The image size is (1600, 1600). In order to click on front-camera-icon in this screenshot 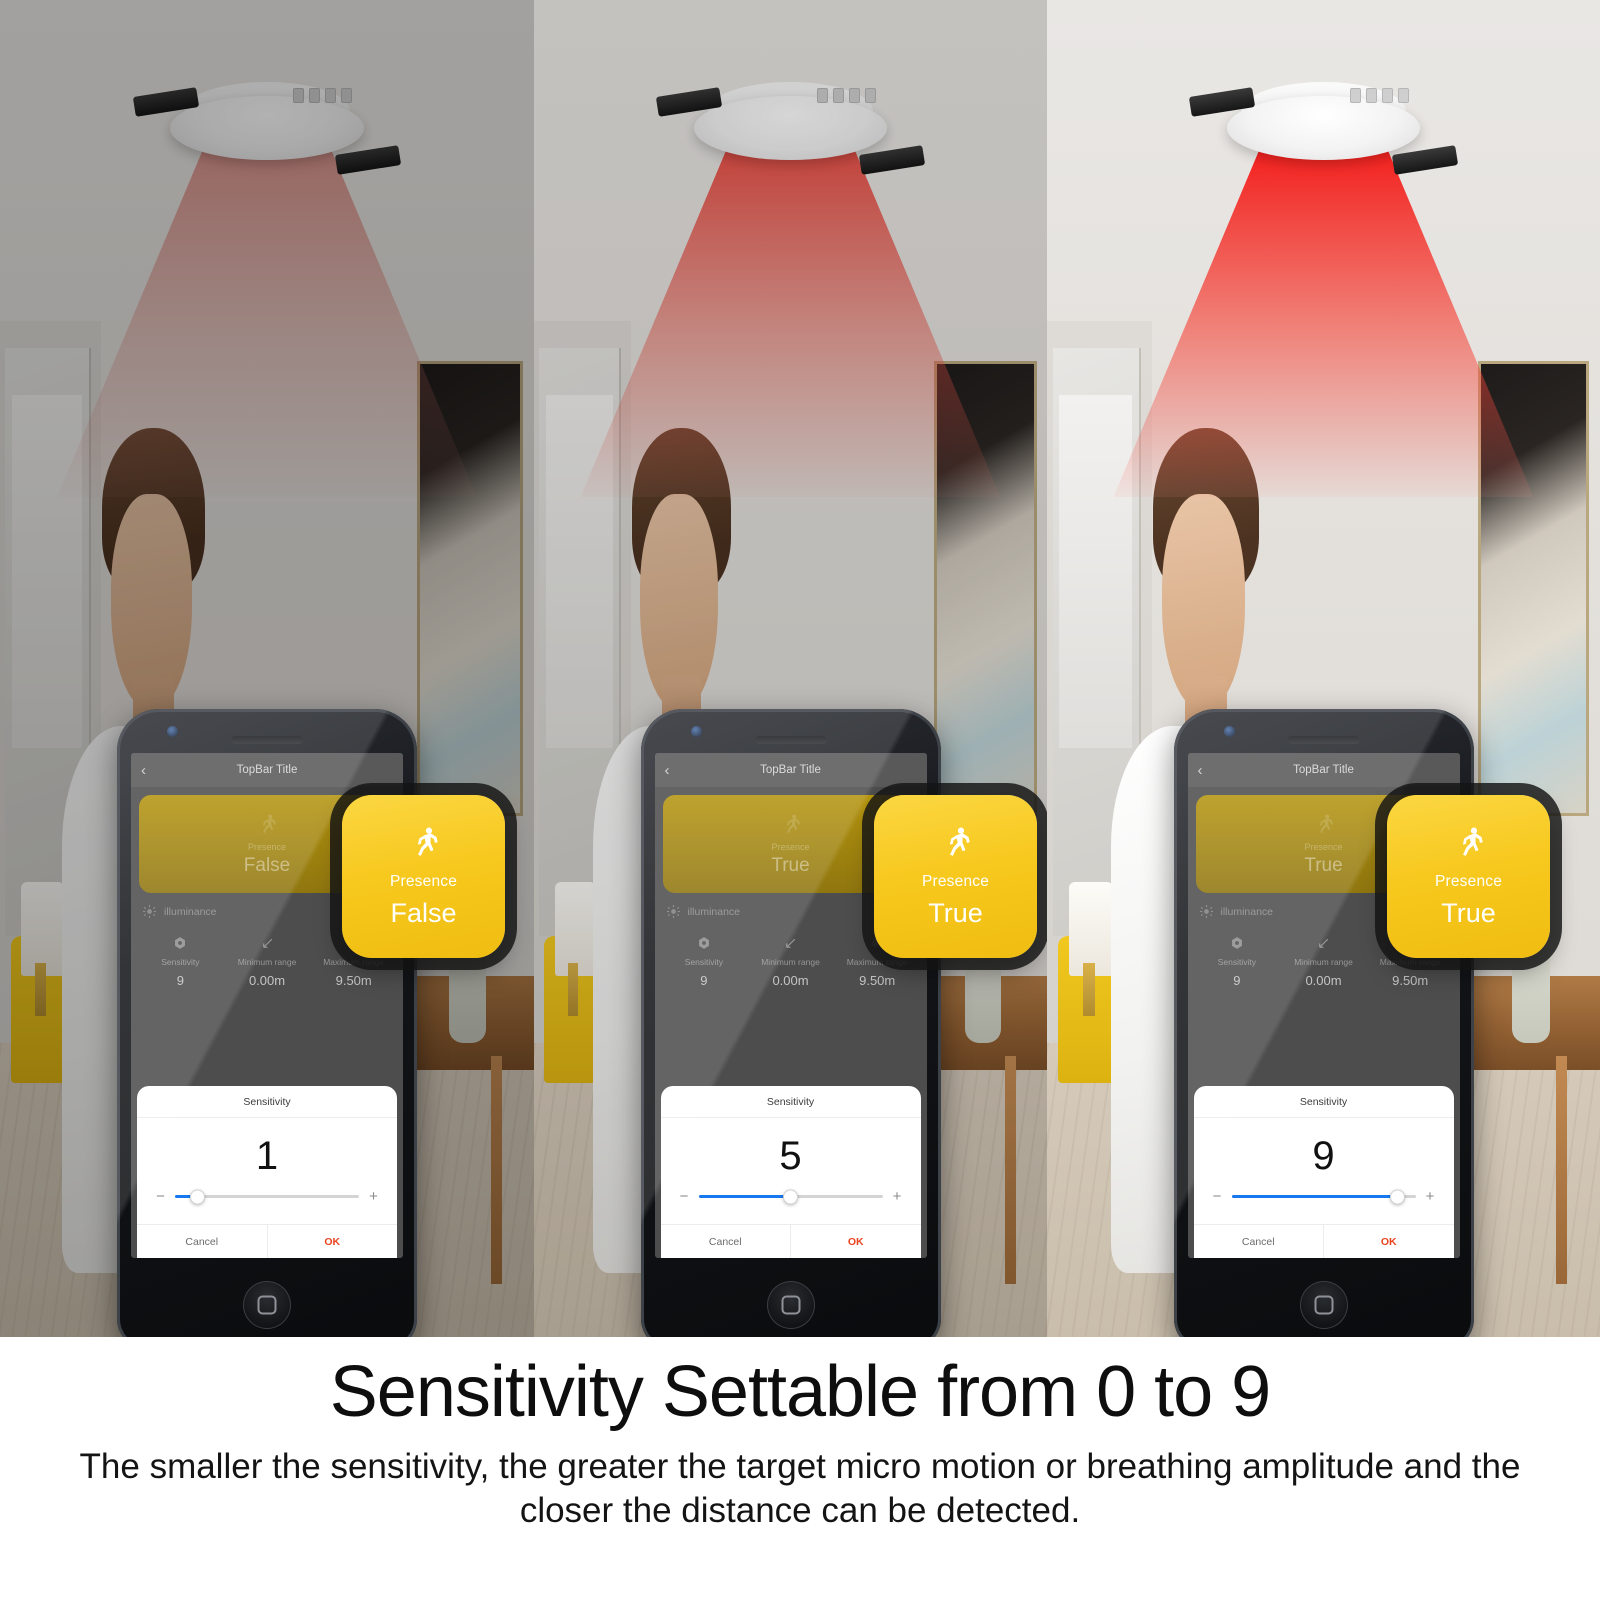, I will do `click(172, 731)`.